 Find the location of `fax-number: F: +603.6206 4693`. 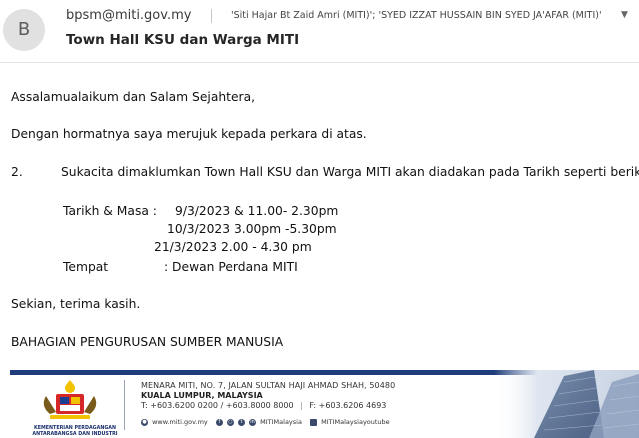

fax-number: F: +603.6206 4693 is located at coordinates (348, 405).